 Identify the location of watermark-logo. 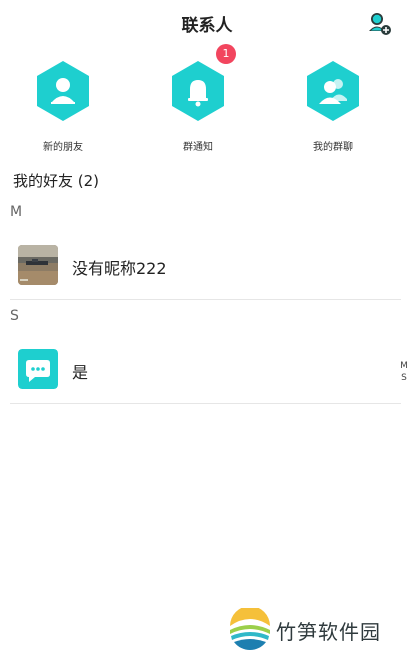
(250, 629).